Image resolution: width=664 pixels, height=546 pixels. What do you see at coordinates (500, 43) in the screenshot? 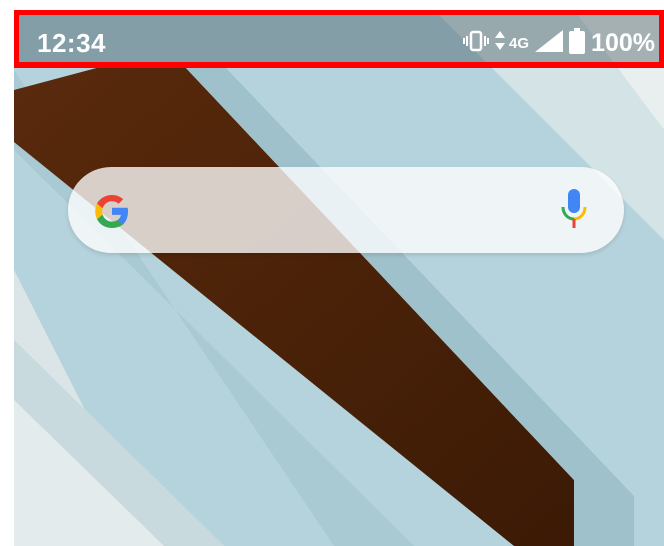
I see `data-arrows-icon` at bounding box center [500, 43].